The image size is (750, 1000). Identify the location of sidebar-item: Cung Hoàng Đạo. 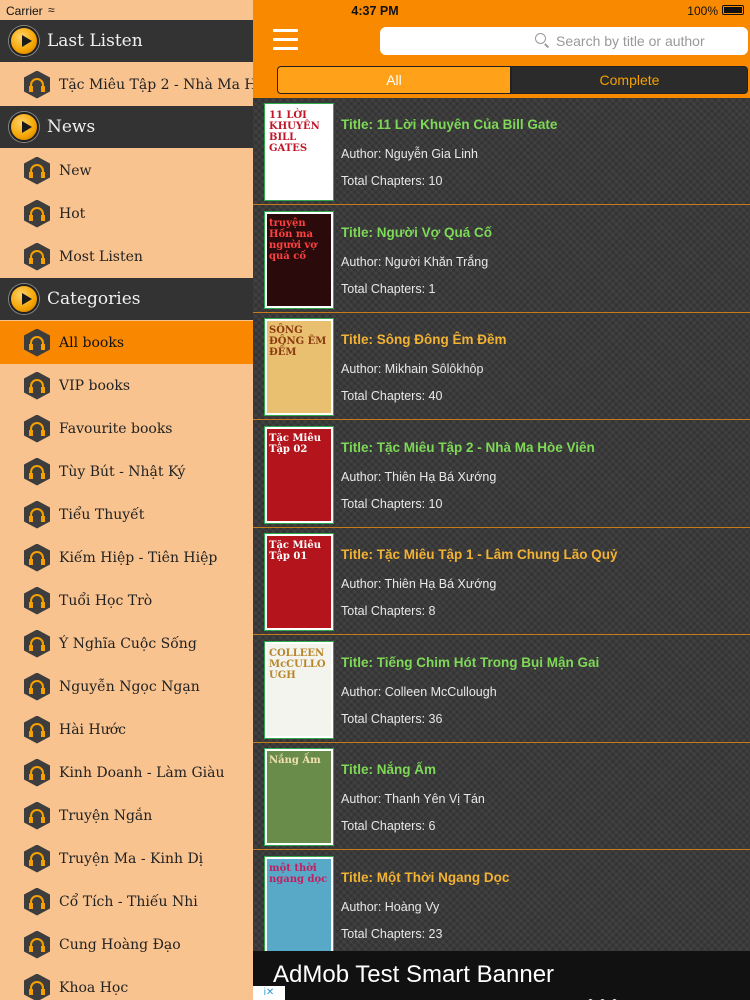
(126, 944).